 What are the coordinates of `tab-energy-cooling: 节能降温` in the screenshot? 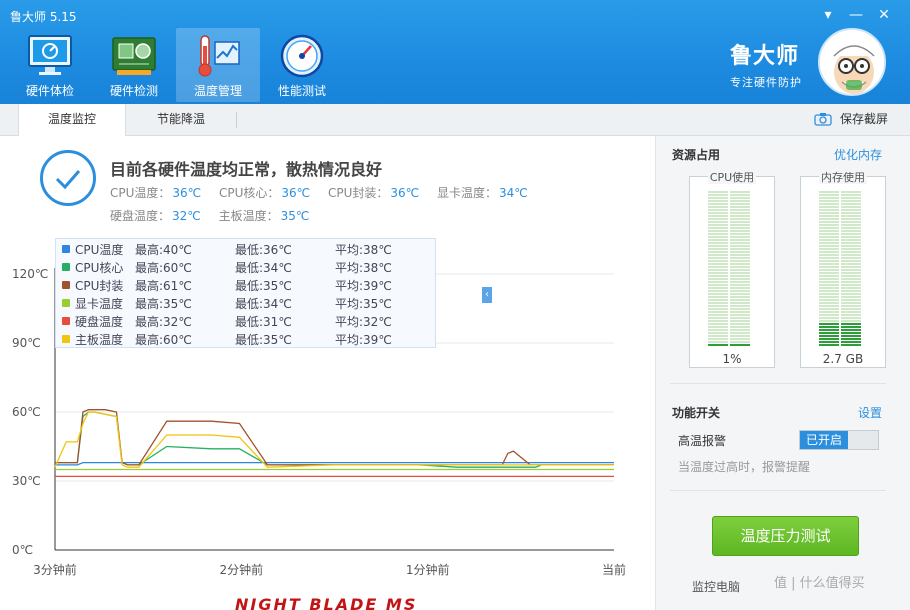 It's located at (181, 120).